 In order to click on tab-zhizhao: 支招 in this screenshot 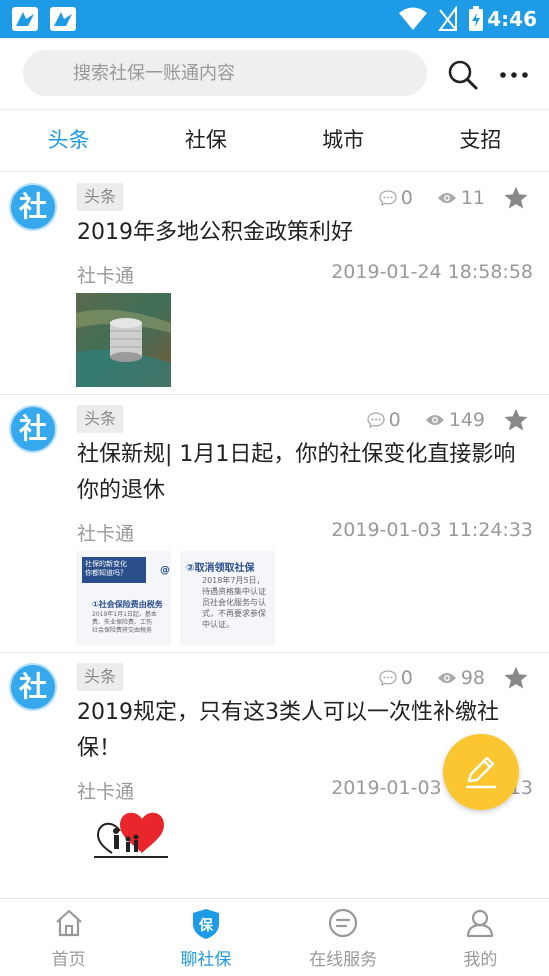, I will do `click(480, 140)`.